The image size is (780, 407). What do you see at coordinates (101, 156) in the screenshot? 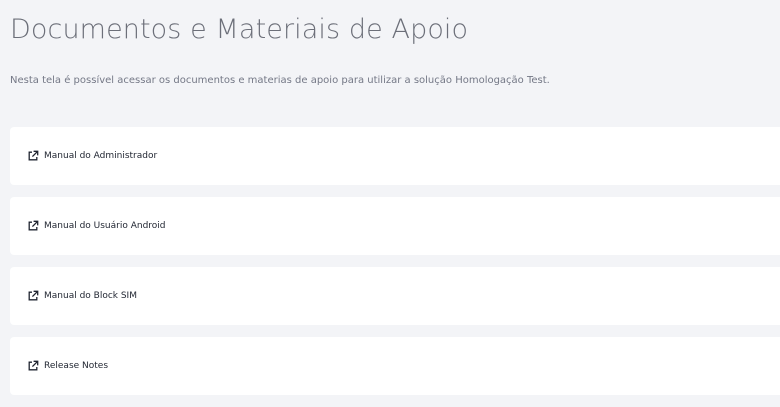
I see `document-label: Manual do Administrador` at bounding box center [101, 156].